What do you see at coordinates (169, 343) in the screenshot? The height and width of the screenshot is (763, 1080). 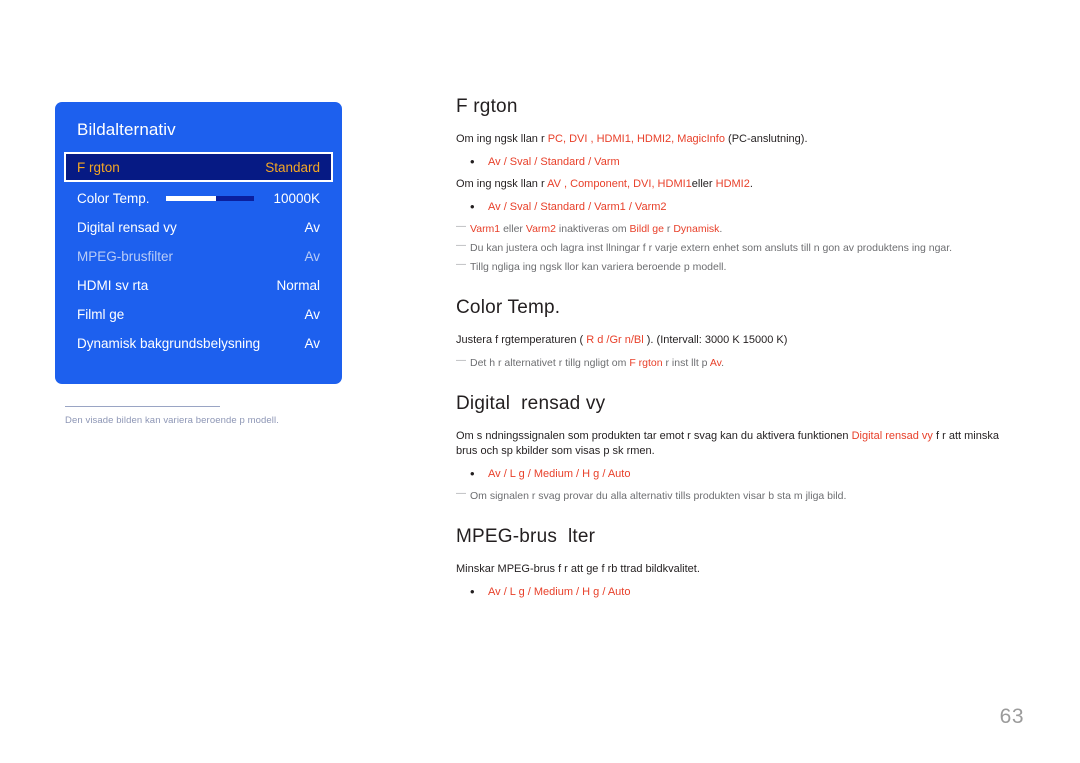 I see `osd-row-label: Dynamisk bakgrundsbelysning` at bounding box center [169, 343].